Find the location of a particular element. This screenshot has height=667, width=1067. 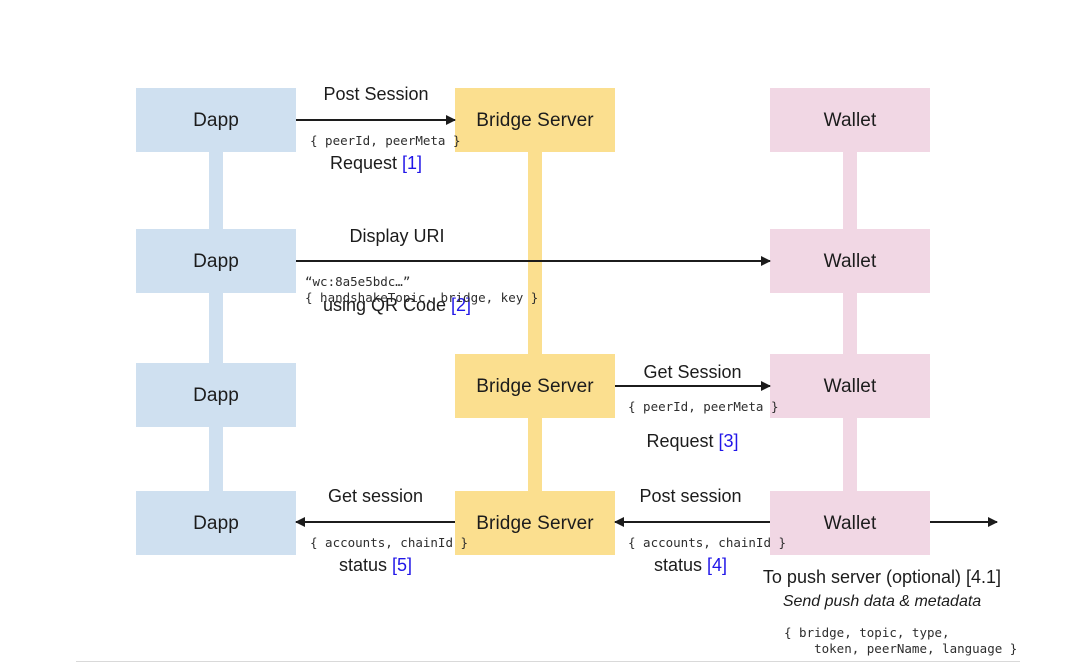

step-number-4-1: [4.1] is located at coordinates (984, 577).